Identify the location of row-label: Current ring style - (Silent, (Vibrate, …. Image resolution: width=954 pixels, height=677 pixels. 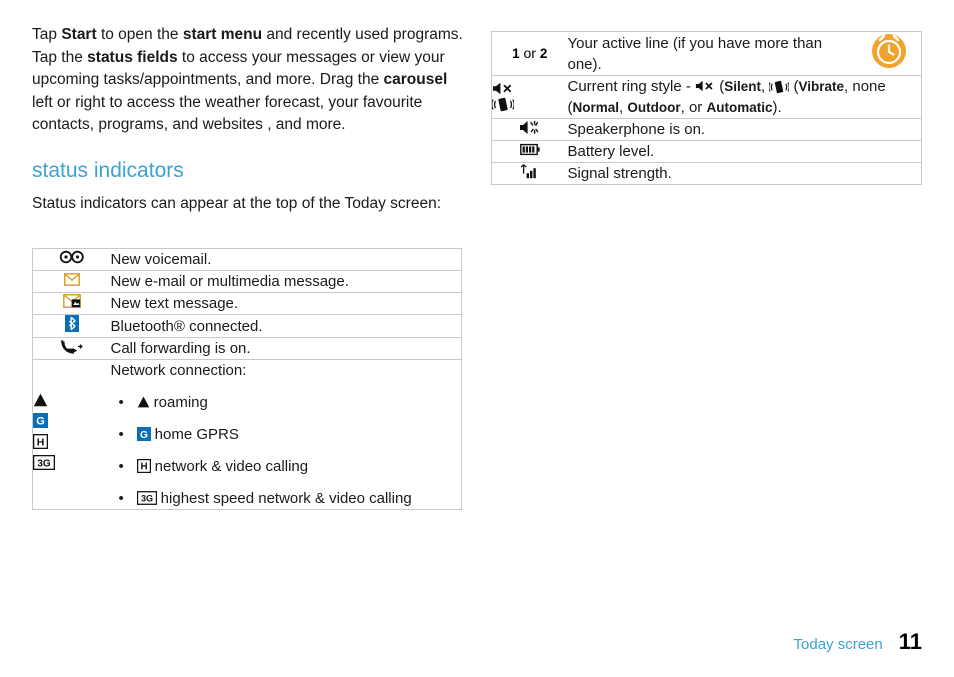
(744, 97).